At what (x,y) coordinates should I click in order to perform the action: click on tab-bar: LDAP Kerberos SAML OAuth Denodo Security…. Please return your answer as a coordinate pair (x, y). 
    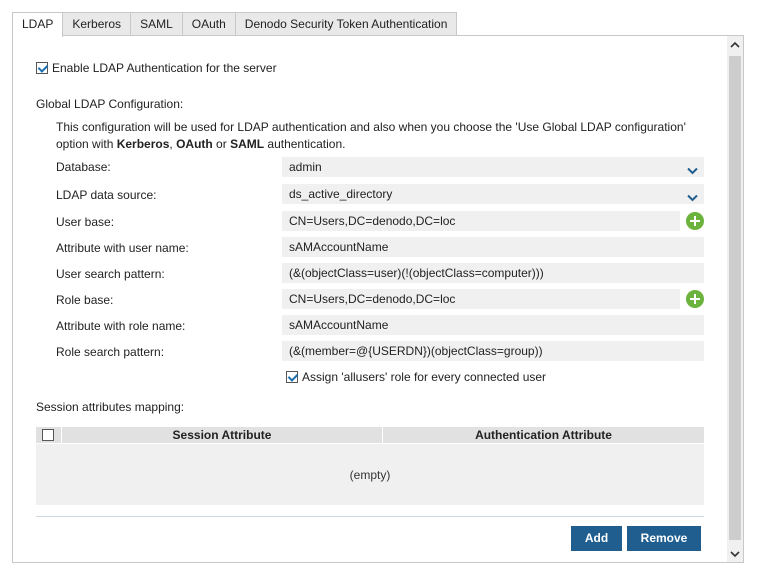
    Looking at the image, I should click on (235, 24).